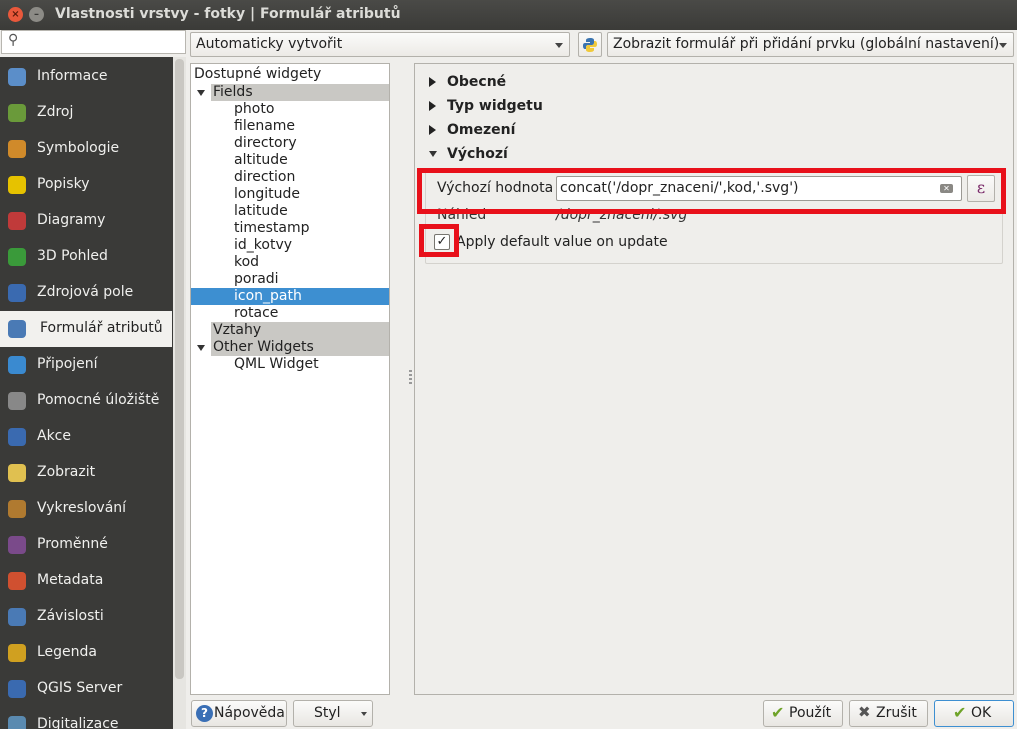  Describe the element at coordinates (17, 617) in the screenshot. I see `dependencies-icon` at that location.